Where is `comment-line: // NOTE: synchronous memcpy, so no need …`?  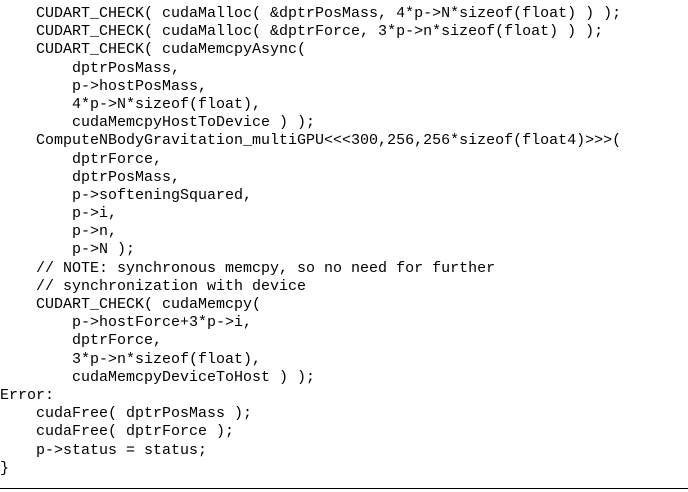
comment-line: // NOTE: synchronous memcpy, so no need … is located at coordinates (248, 268).